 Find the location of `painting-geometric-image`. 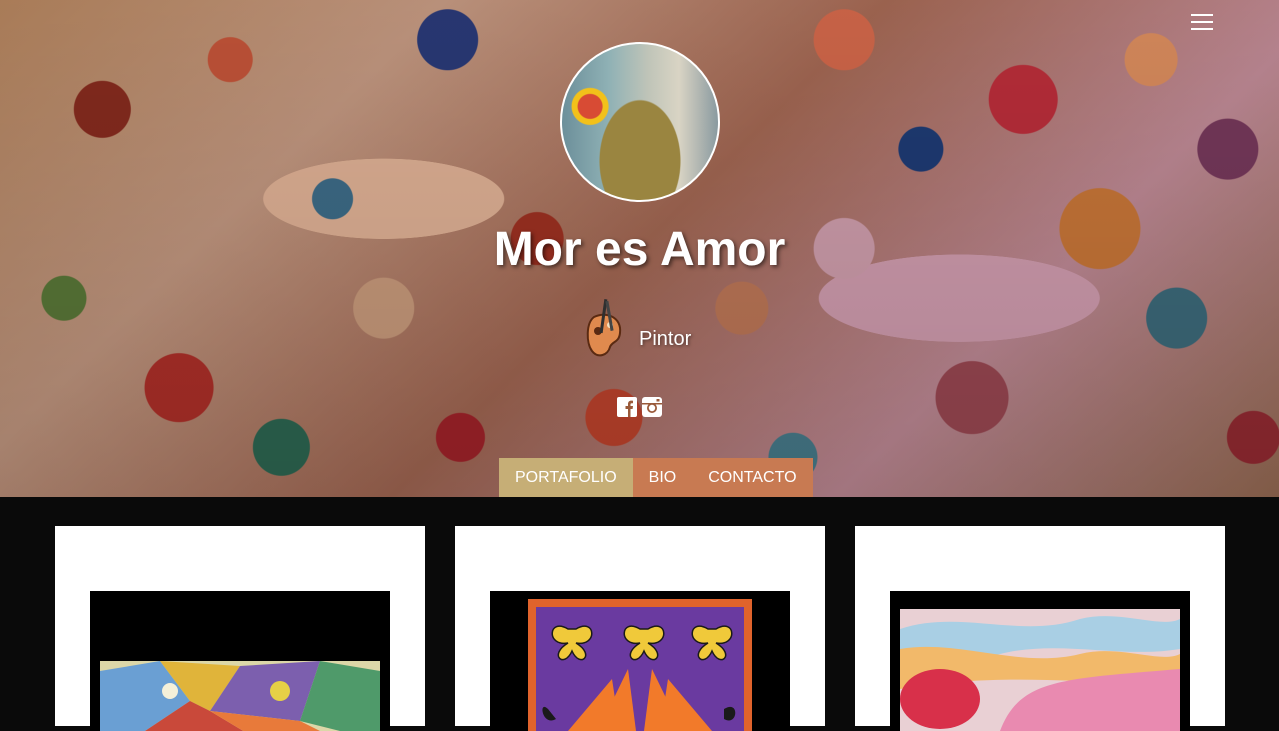

painting-geometric-image is located at coordinates (240, 661).